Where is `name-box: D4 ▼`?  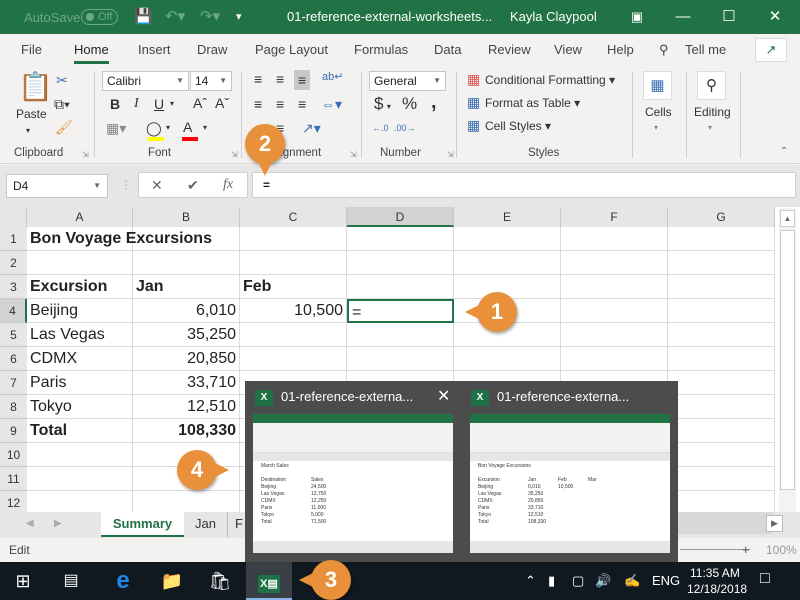 name-box: D4 ▼ is located at coordinates (57, 186).